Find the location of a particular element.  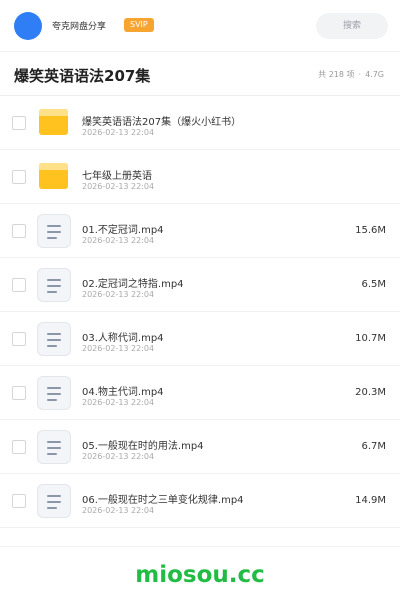

file-size: 6.7M is located at coordinates (373, 446).